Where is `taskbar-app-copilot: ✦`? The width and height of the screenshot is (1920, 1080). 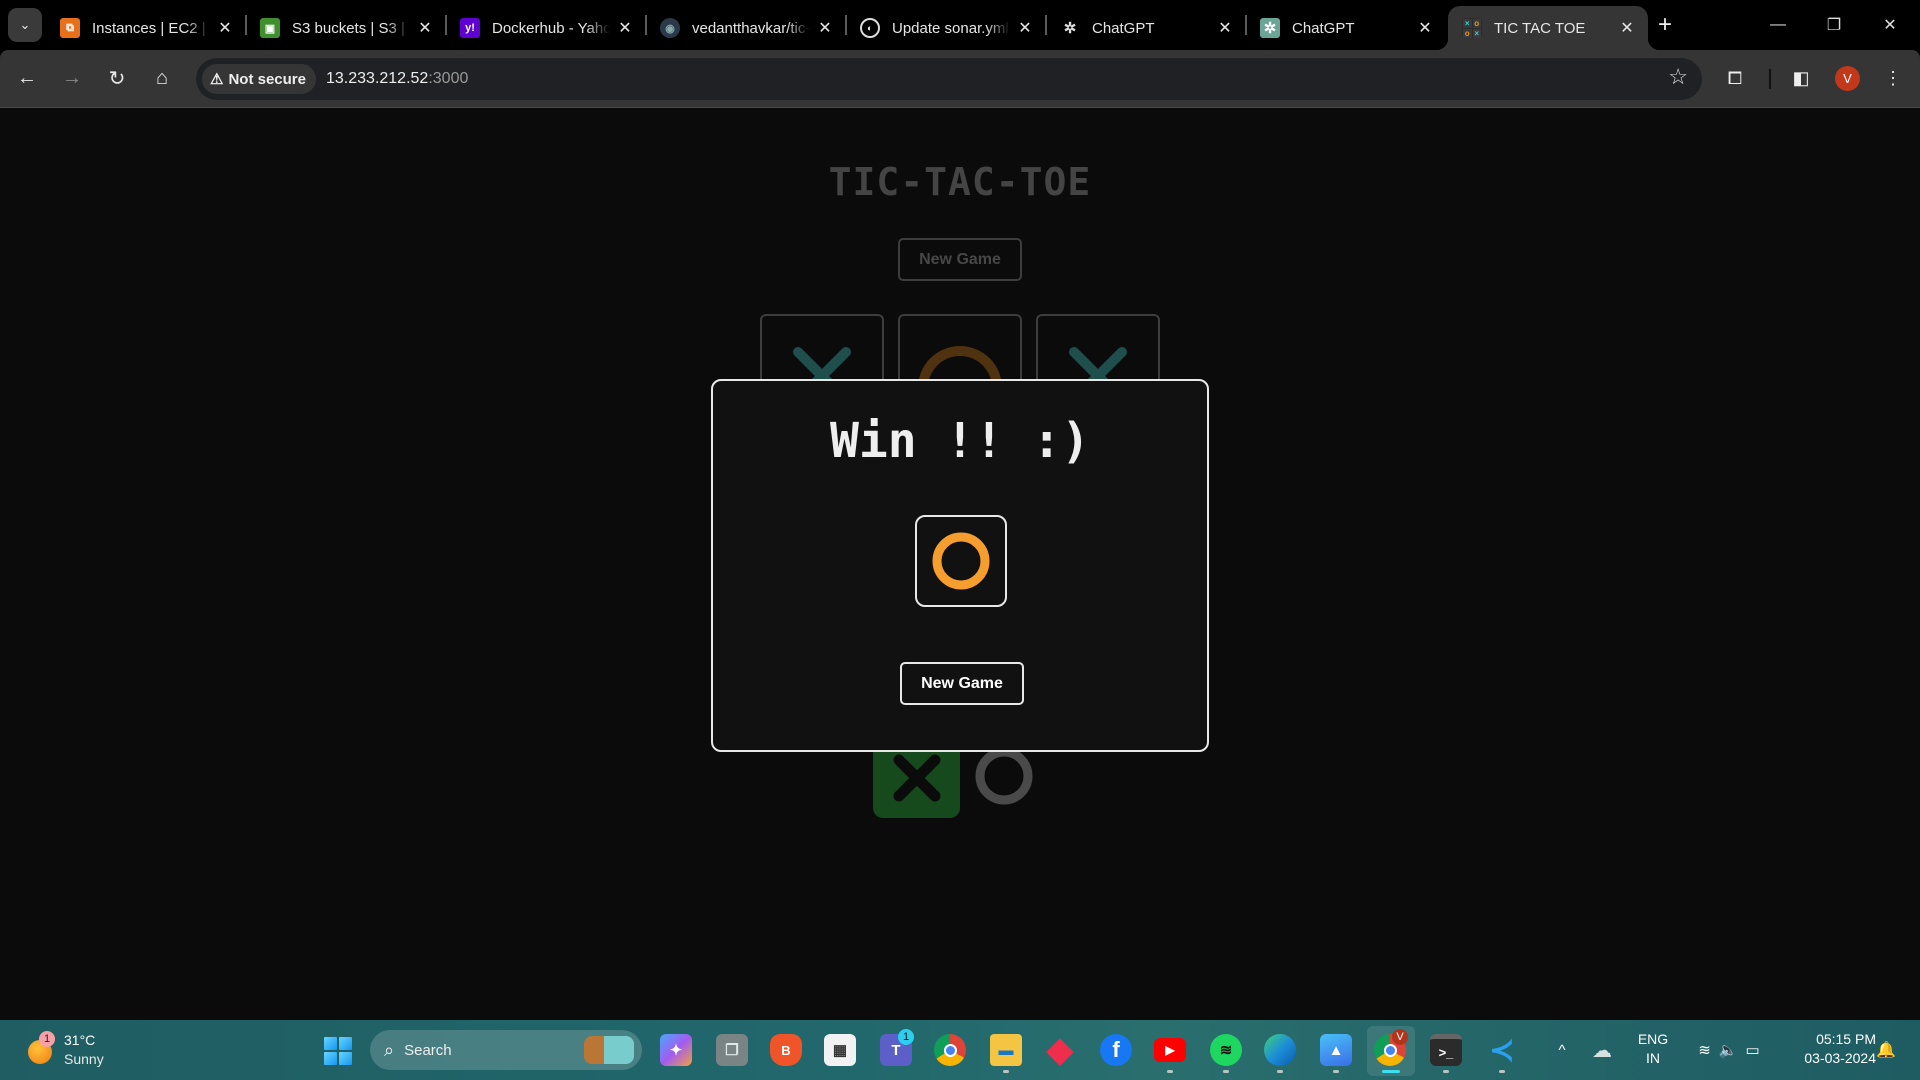
taskbar-app-copilot: ✦ is located at coordinates (676, 1050).